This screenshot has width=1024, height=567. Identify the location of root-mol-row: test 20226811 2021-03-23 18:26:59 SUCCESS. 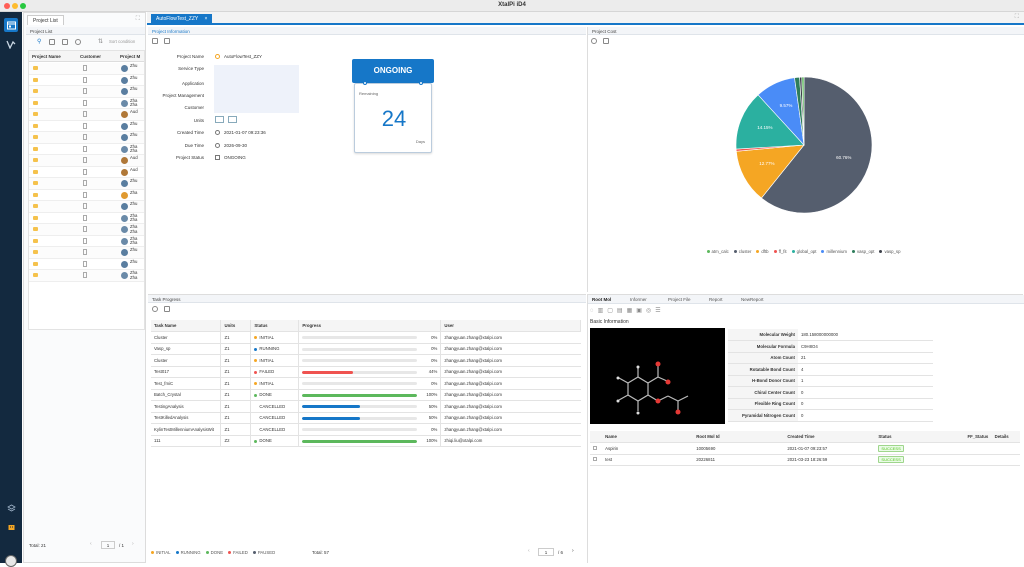
(805, 460).